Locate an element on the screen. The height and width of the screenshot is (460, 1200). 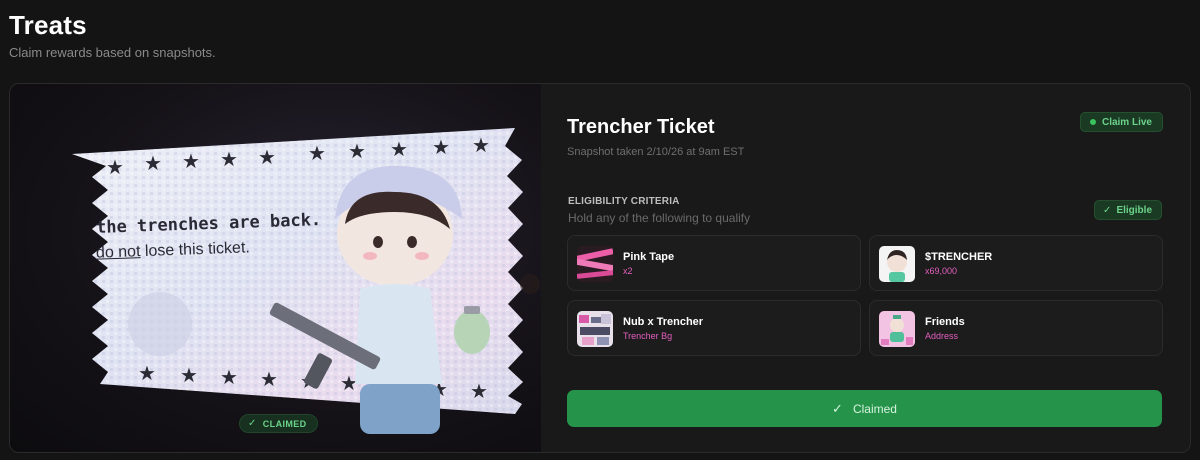
claim-status-label: Claim Live is located at coordinates (1126, 122).